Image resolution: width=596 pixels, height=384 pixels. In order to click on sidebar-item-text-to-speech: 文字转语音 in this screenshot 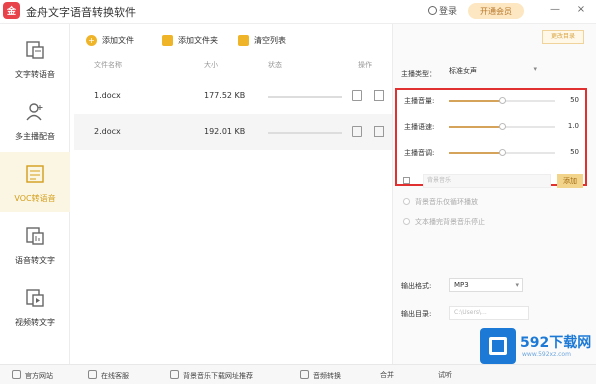, I will do `click(35, 58)`.